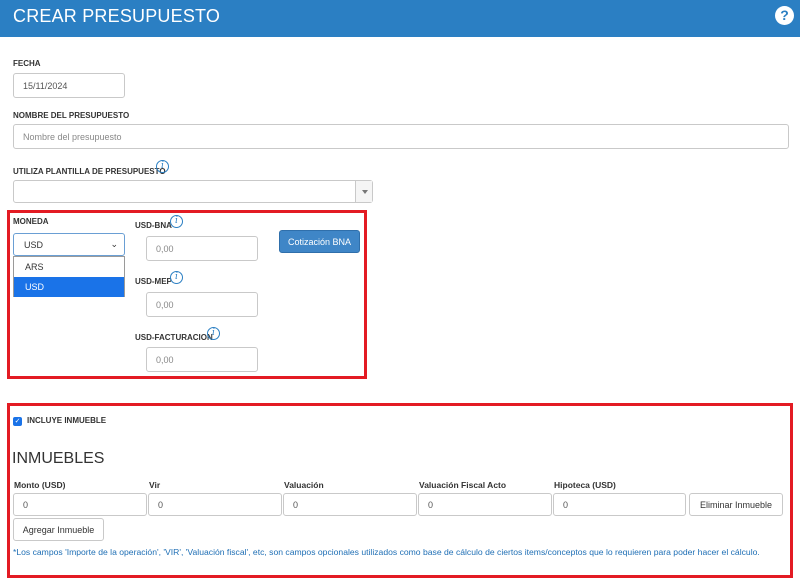  Describe the element at coordinates (155, 485) in the screenshot. I see `vir-label: Vir` at that location.